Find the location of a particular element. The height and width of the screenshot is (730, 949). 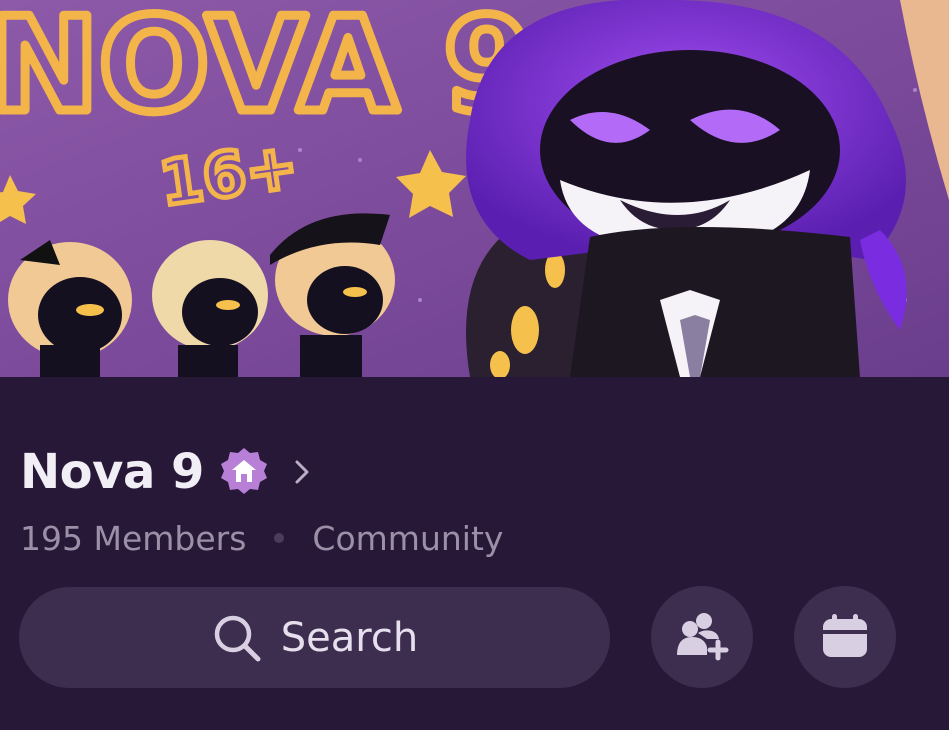

events-button is located at coordinates (845, 637).